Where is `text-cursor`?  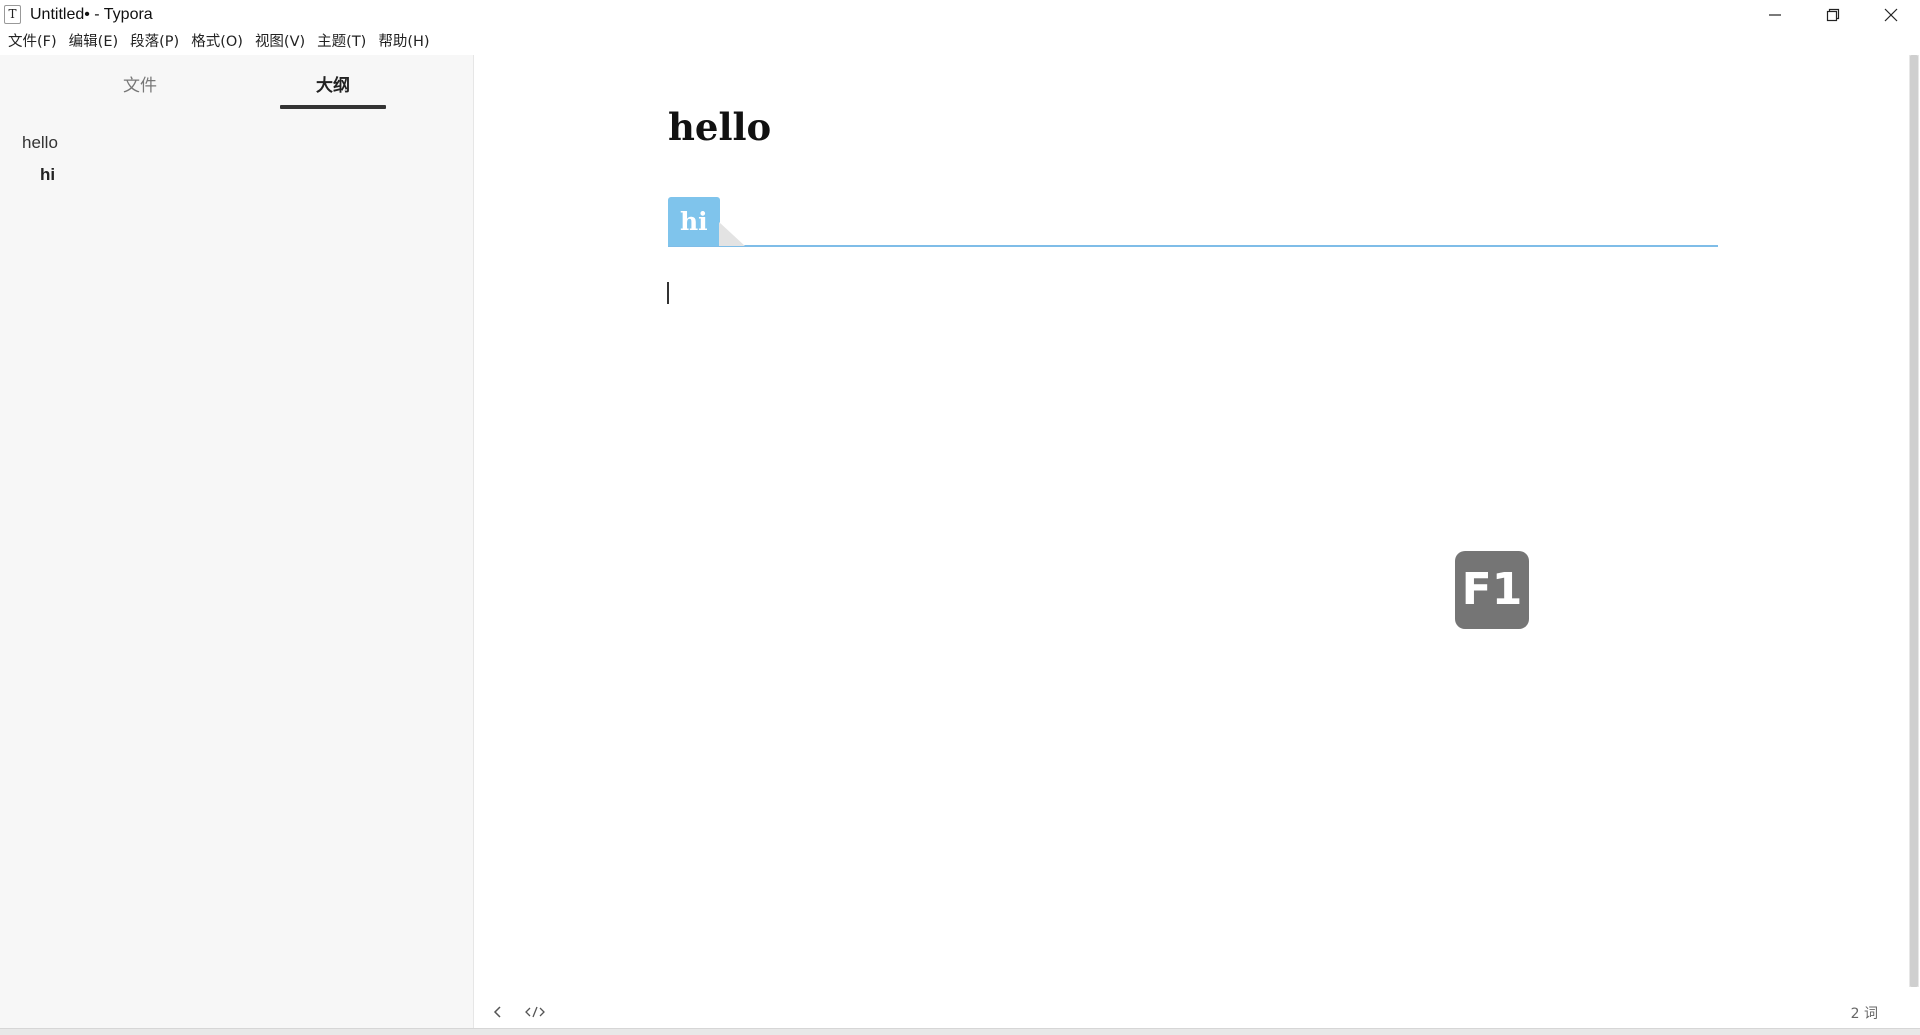
text-cursor is located at coordinates (668, 293).